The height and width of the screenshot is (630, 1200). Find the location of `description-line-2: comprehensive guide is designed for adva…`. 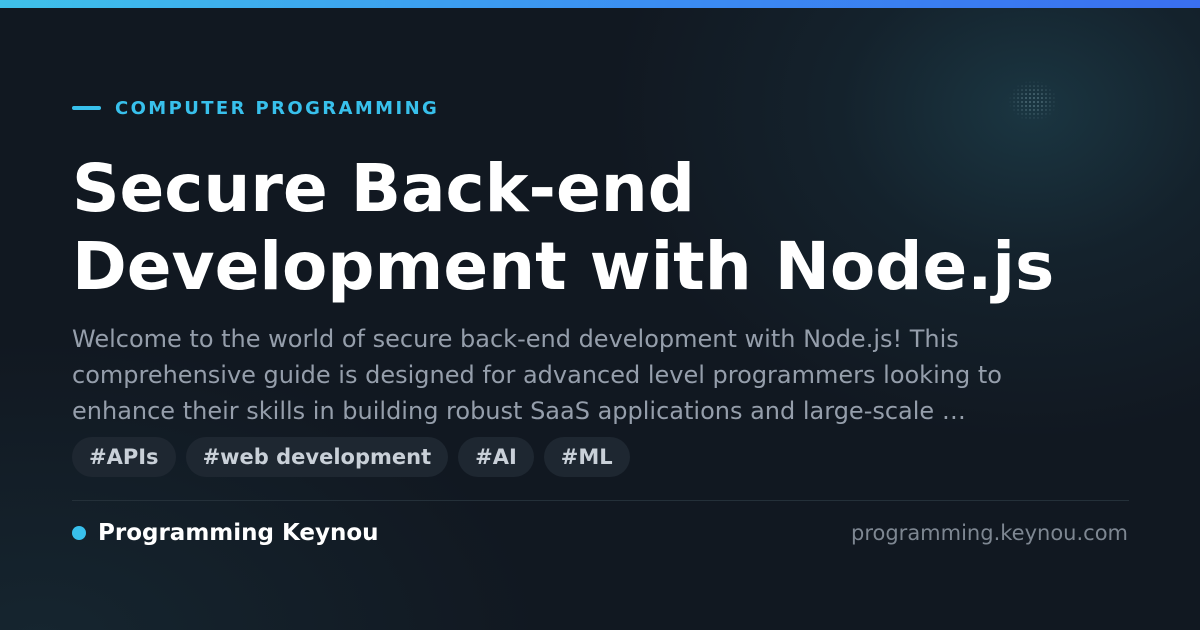

description-line-2: comprehensive guide is designed for adva… is located at coordinates (537, 375).